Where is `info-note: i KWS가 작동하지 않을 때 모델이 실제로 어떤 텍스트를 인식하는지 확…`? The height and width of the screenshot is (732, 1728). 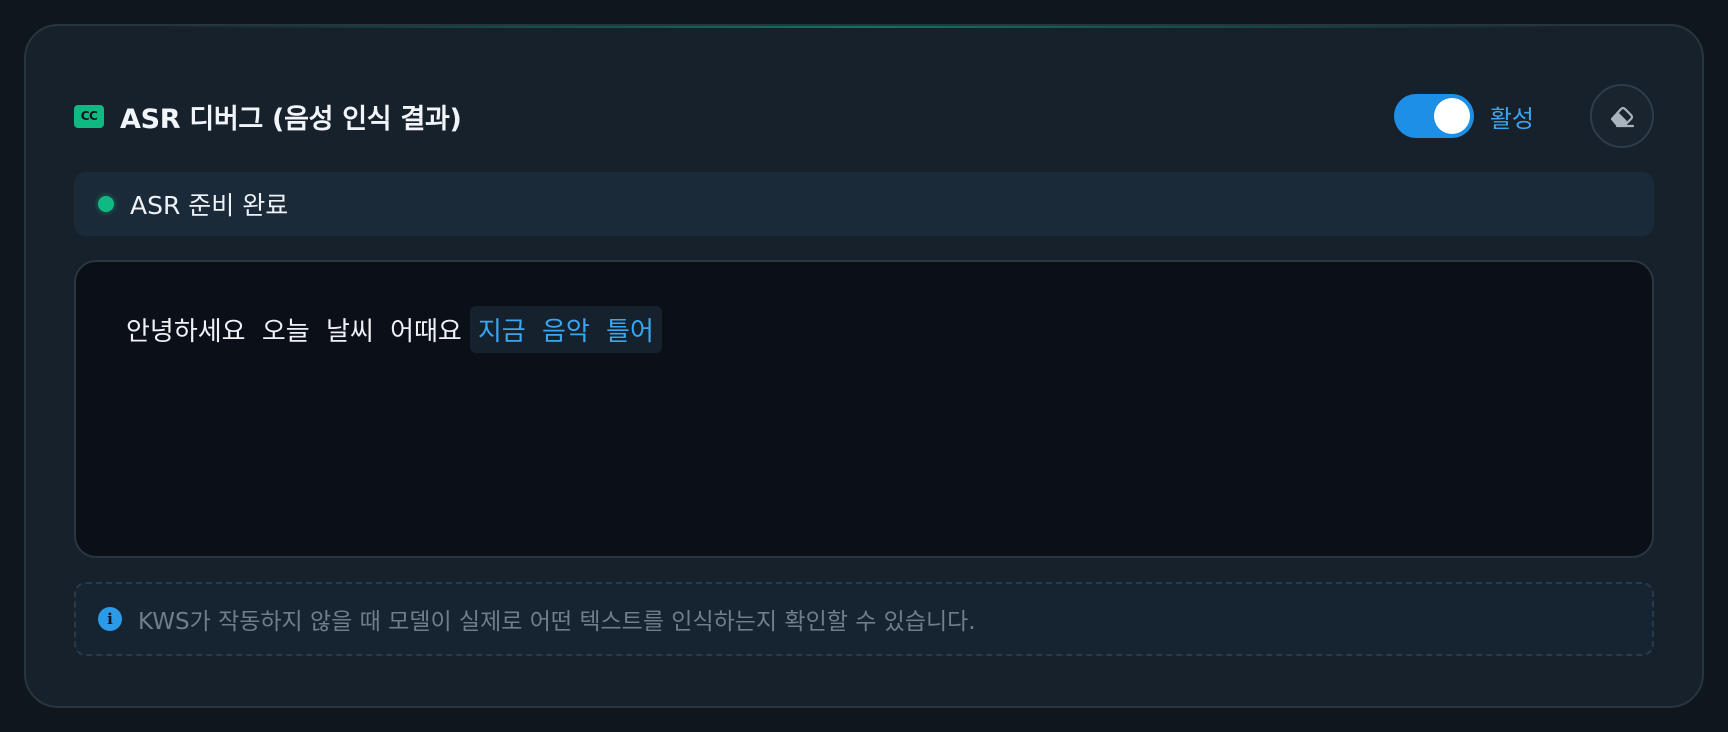 info-note: i KWS가 작동하지 않을 때 모델이 실제로 어떤 텍스트를 인식하는지 확… is located at coordinates (864, 619).